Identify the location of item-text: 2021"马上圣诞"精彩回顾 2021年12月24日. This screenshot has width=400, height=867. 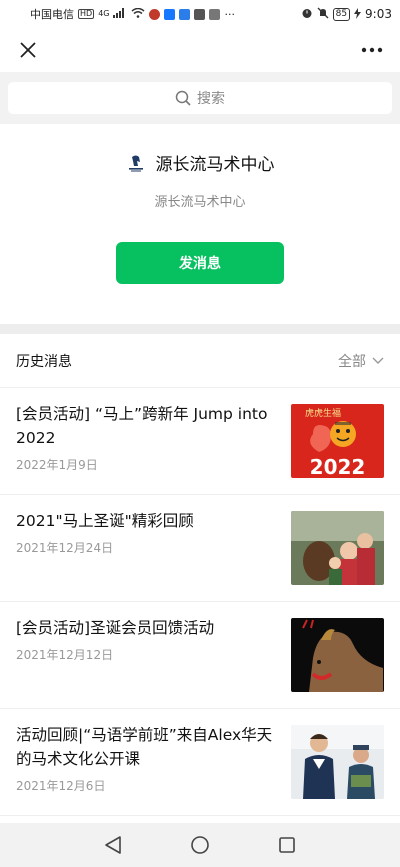
(153, 532).